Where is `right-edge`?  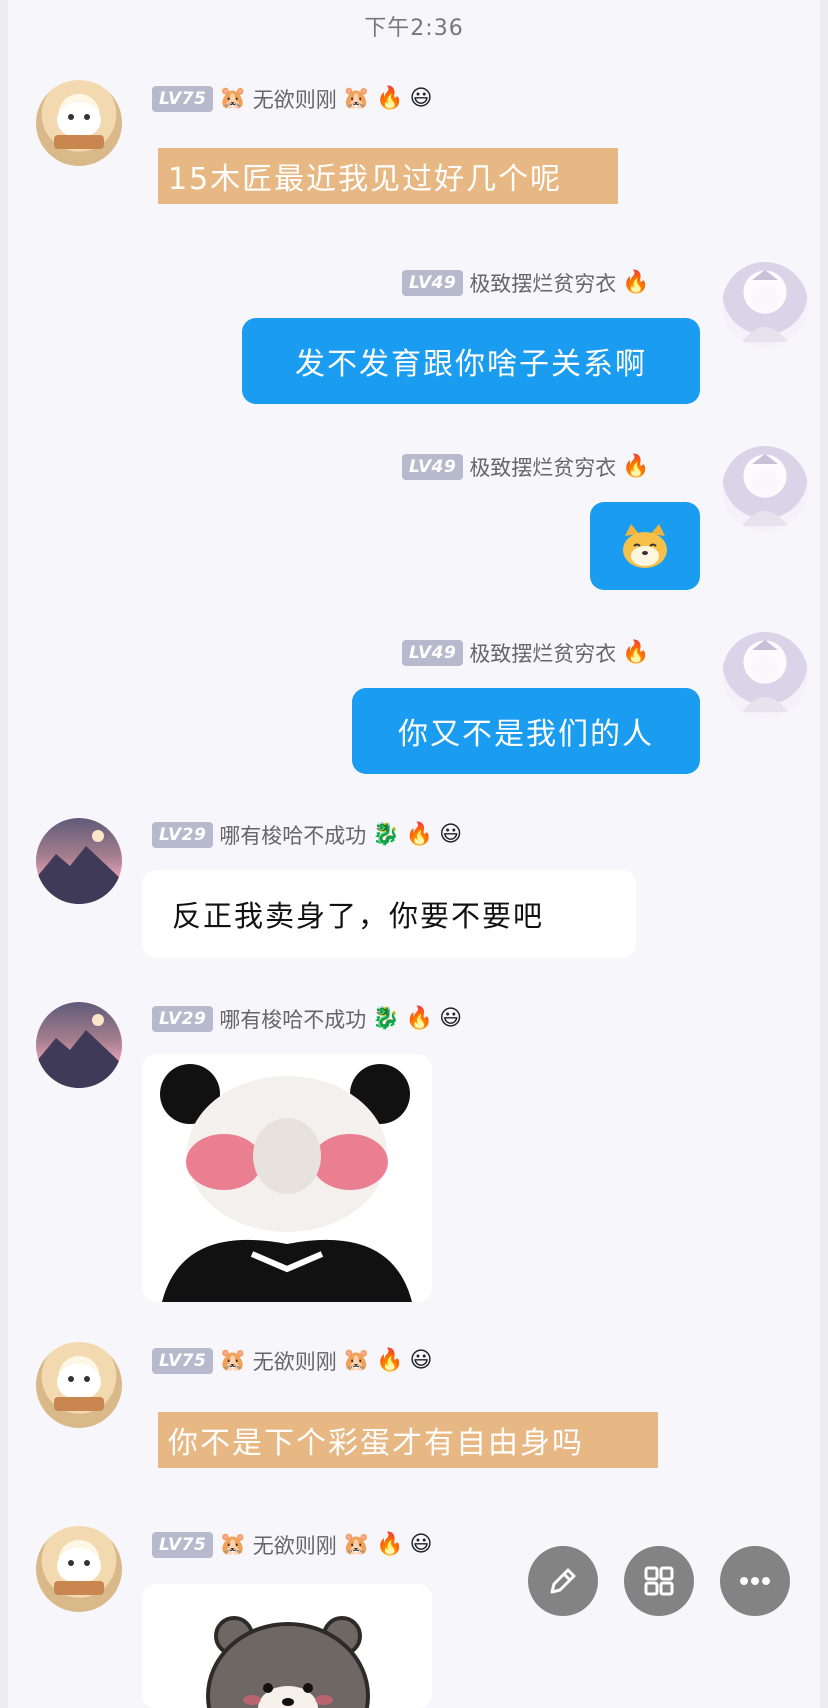 right-edge is located at coordinates (824, 854).